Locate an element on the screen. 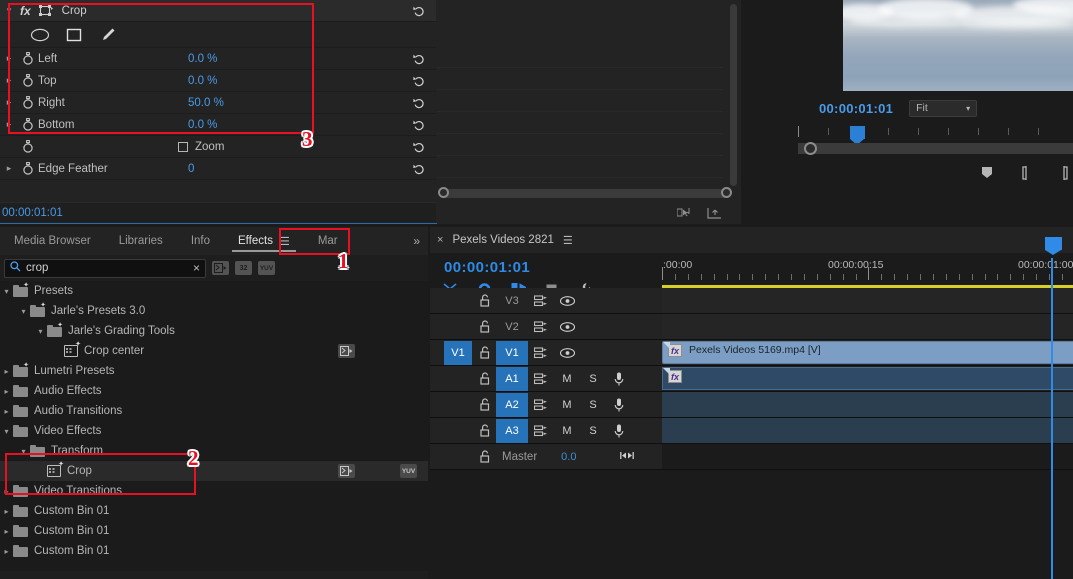 The height and width of the screenshot is (579, 1073). export-frame-icon is located at coordinates (715, 214).